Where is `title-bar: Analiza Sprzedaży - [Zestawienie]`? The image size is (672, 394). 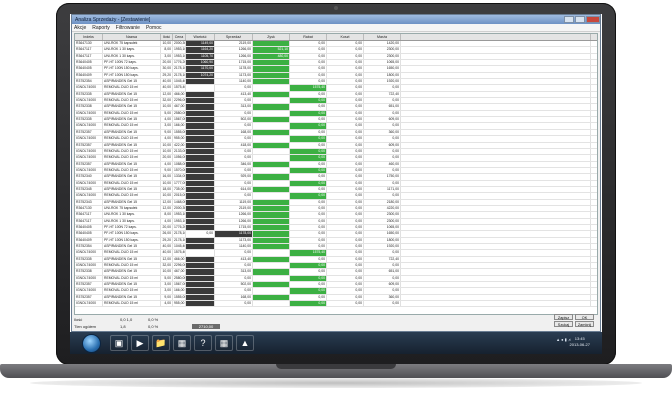 title-bar: Analiza Sprzedaży - [Zestawienie] is located at coordinates (336, 19).